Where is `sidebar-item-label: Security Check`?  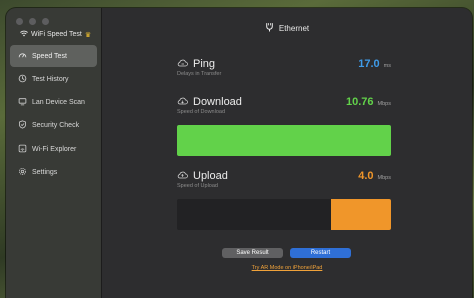 sidebar-item-label: Security Check is located at coordinates (56, 126).